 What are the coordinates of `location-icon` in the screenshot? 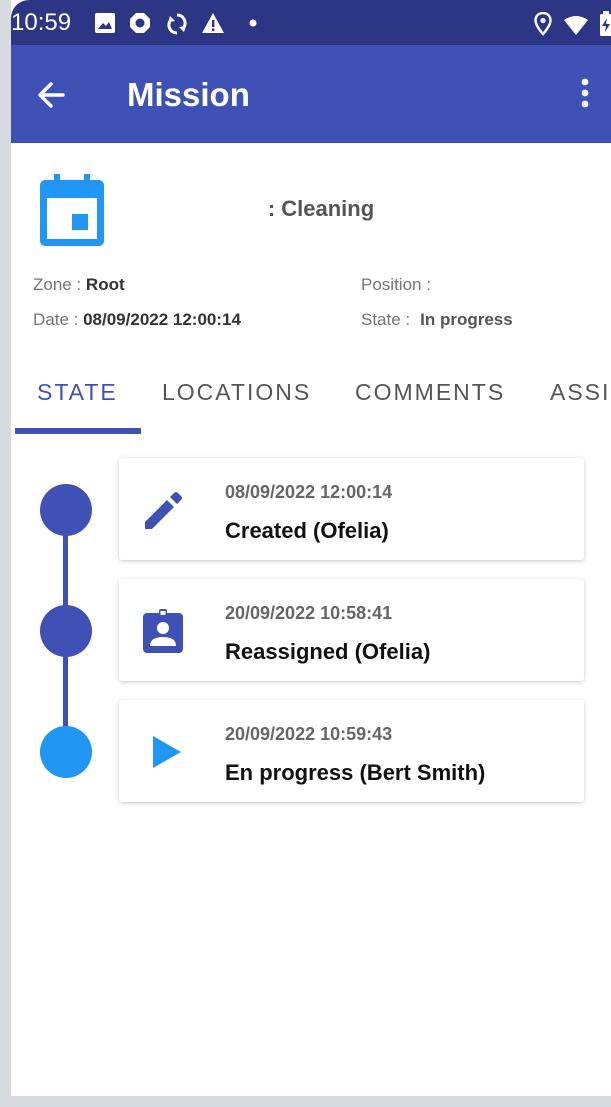 It's located at (543, 24).